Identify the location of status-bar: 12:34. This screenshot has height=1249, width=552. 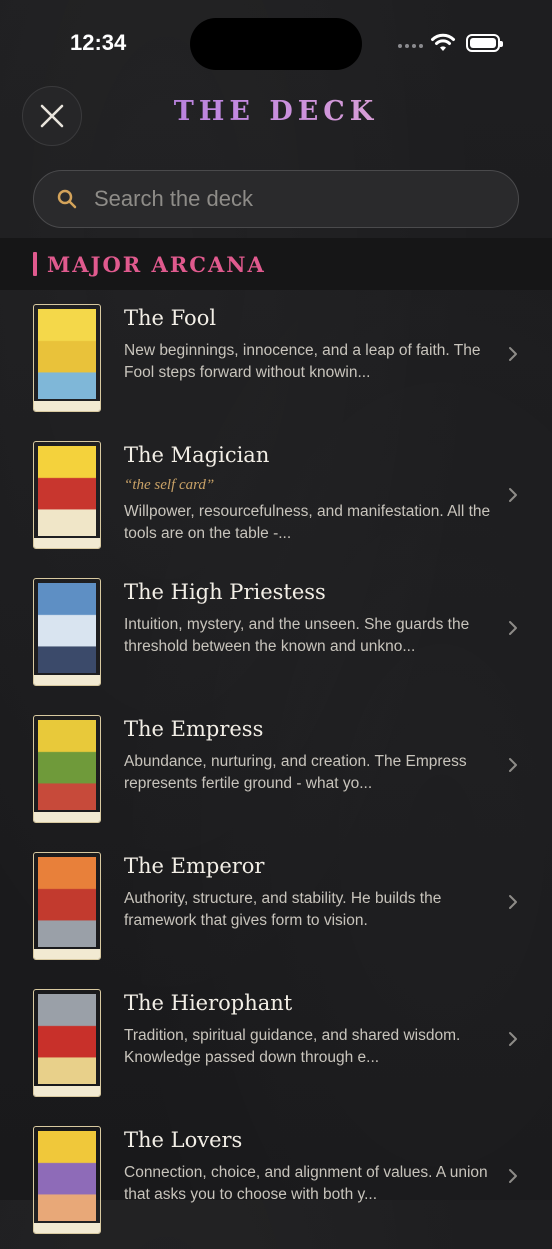
(276, 44).